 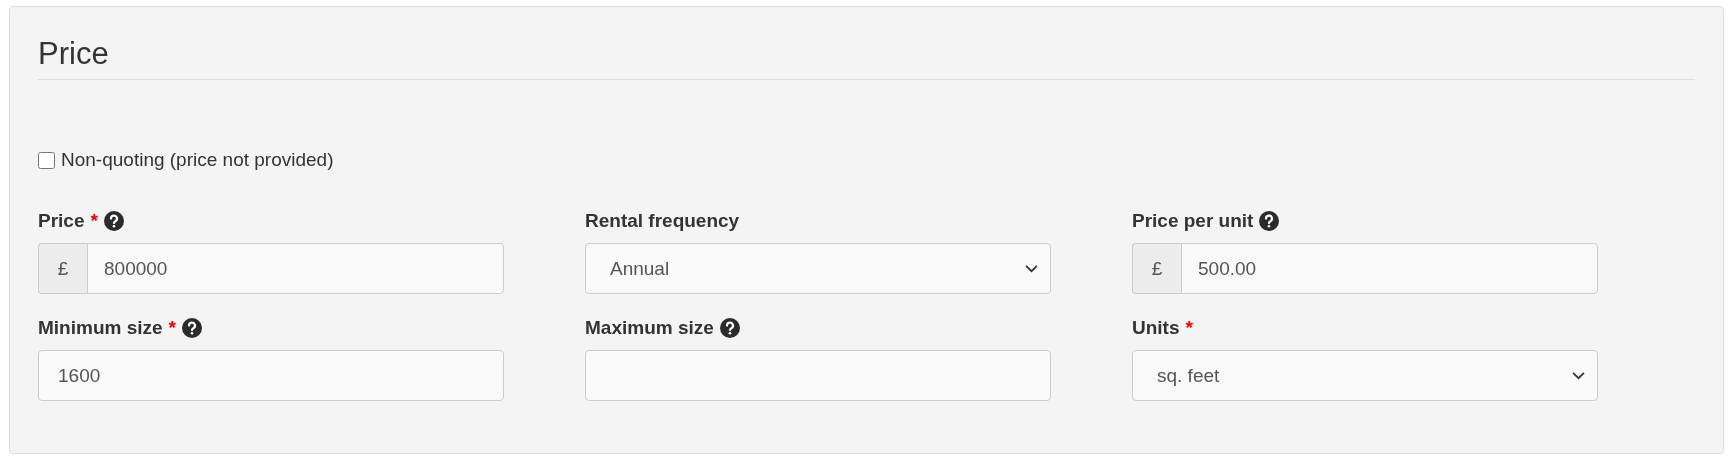 What do you see at coordinates (818, 375) in the screenshot?
I see `input-field` at bounding box center [818, 375].